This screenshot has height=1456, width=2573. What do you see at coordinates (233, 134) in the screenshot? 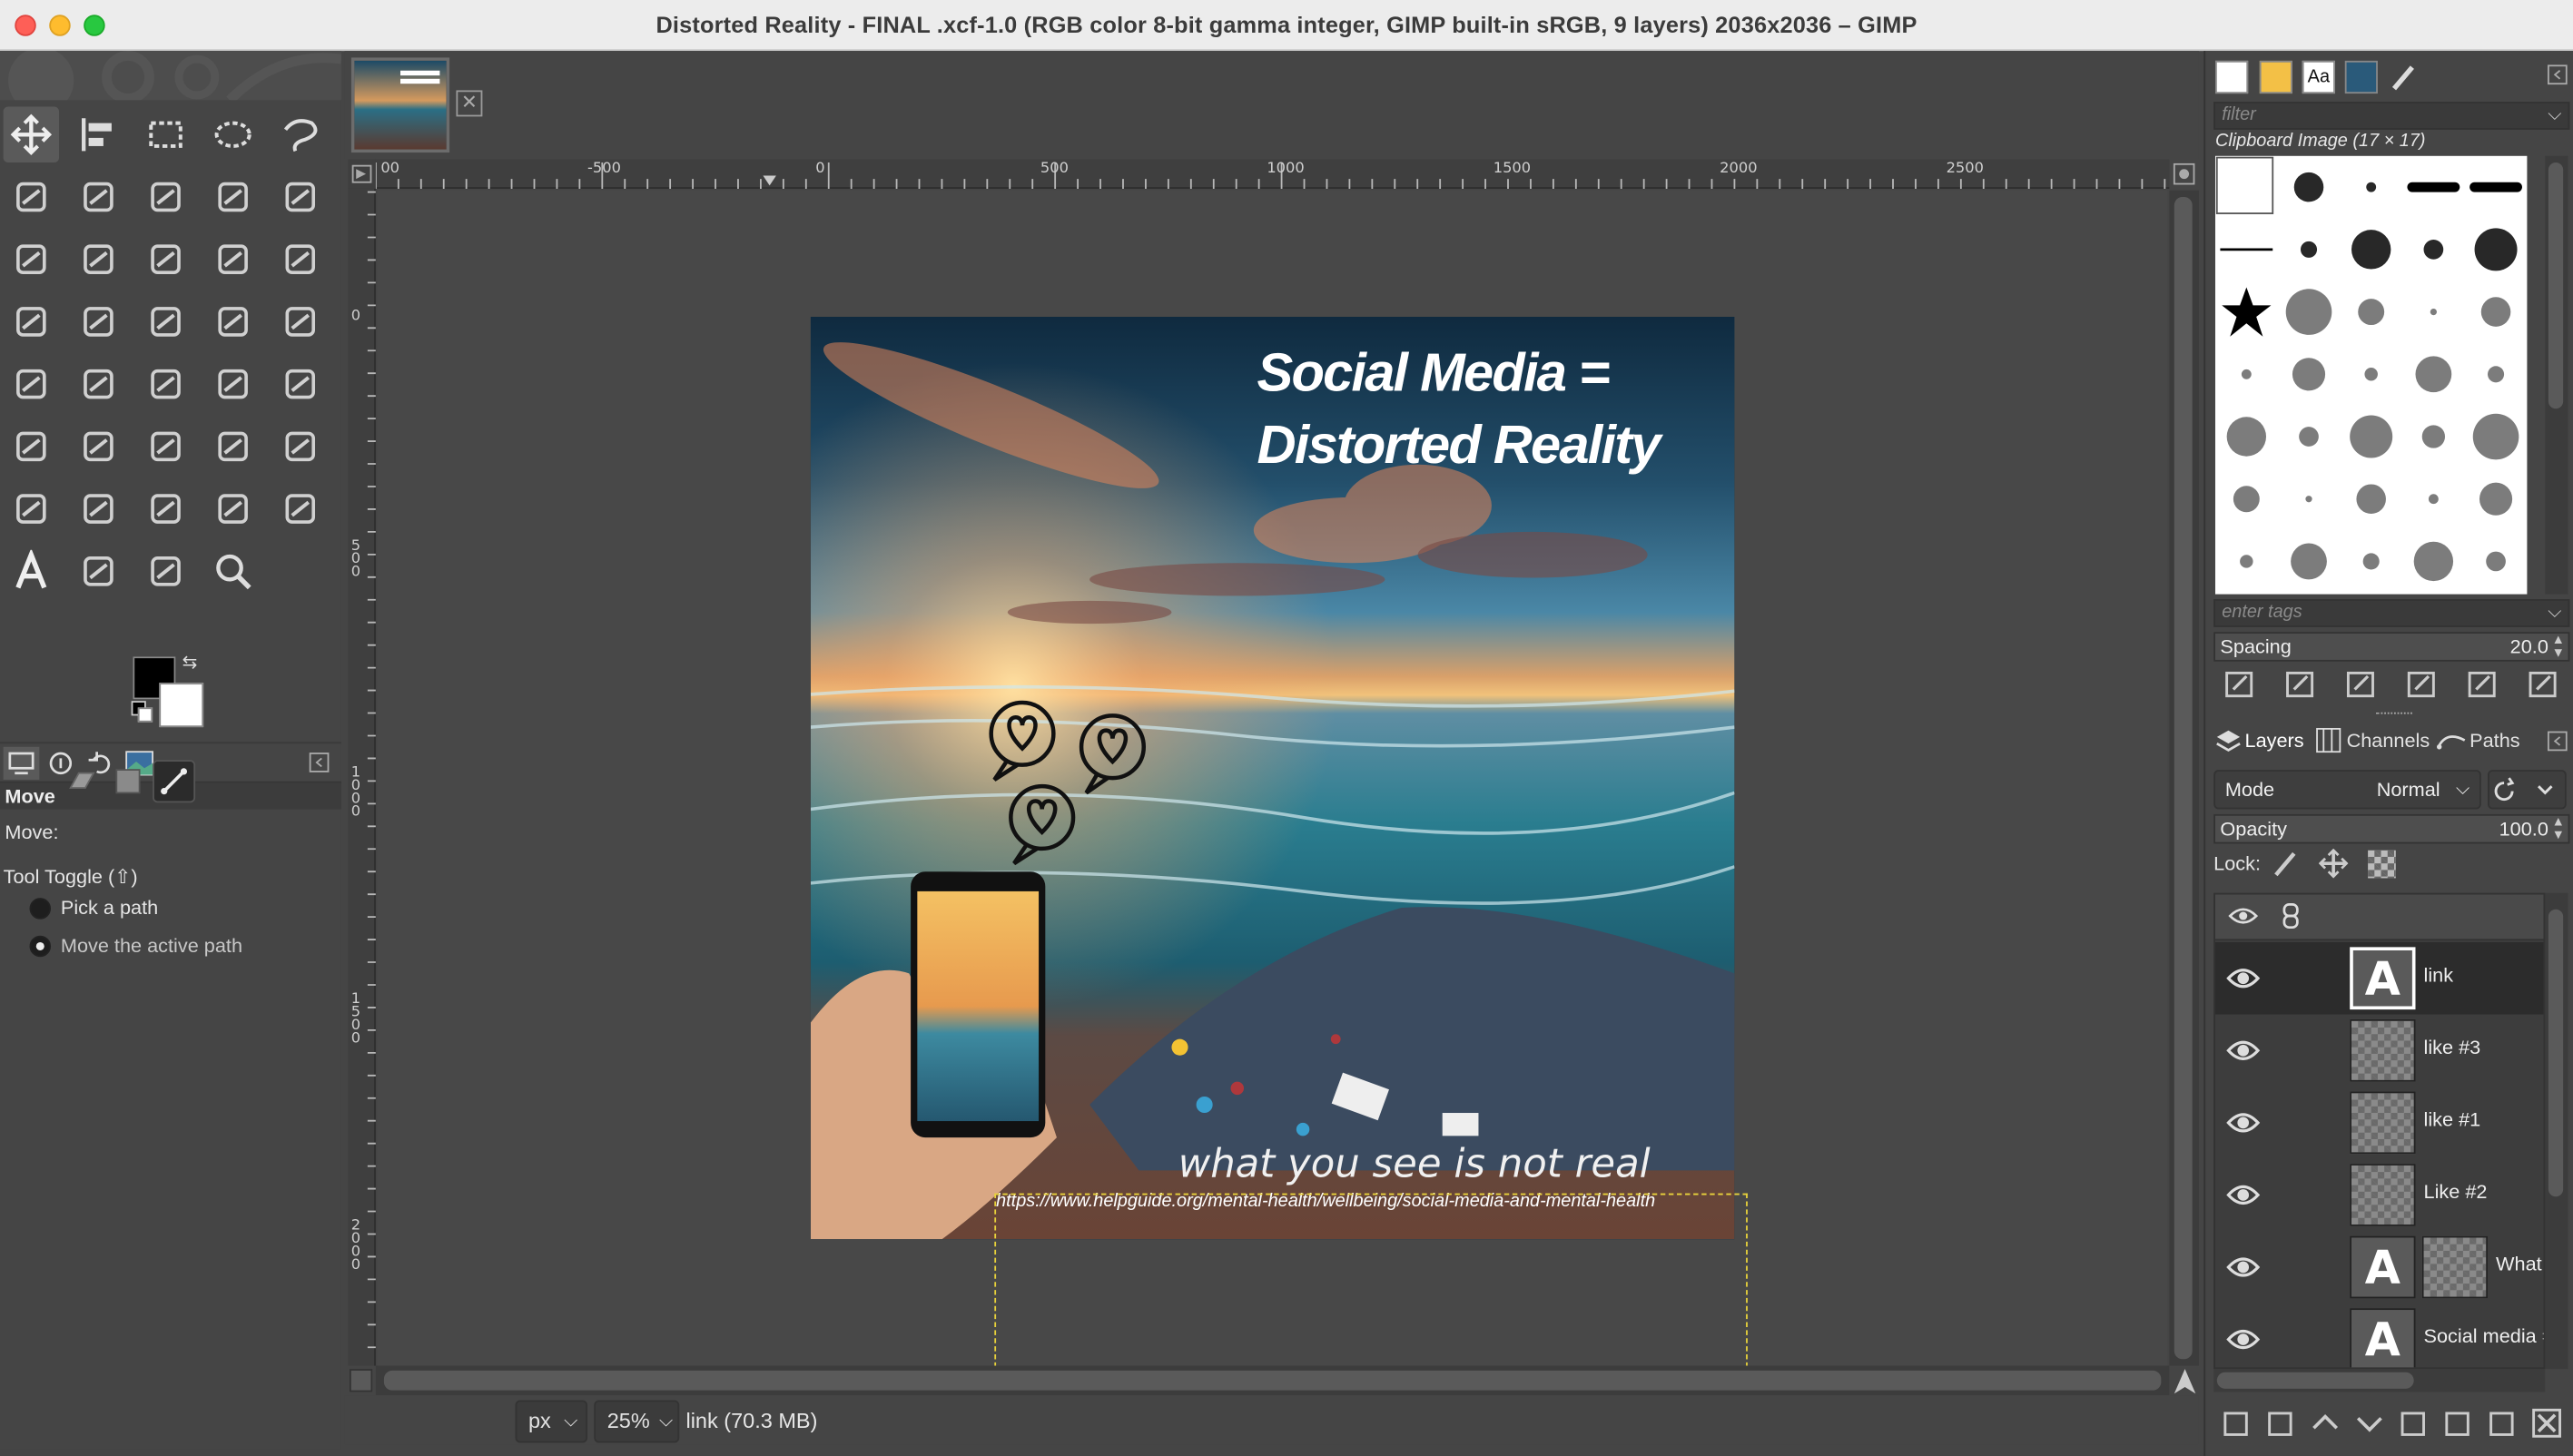
I see `ellipse-select-icon` at bounding box center [233, 134].